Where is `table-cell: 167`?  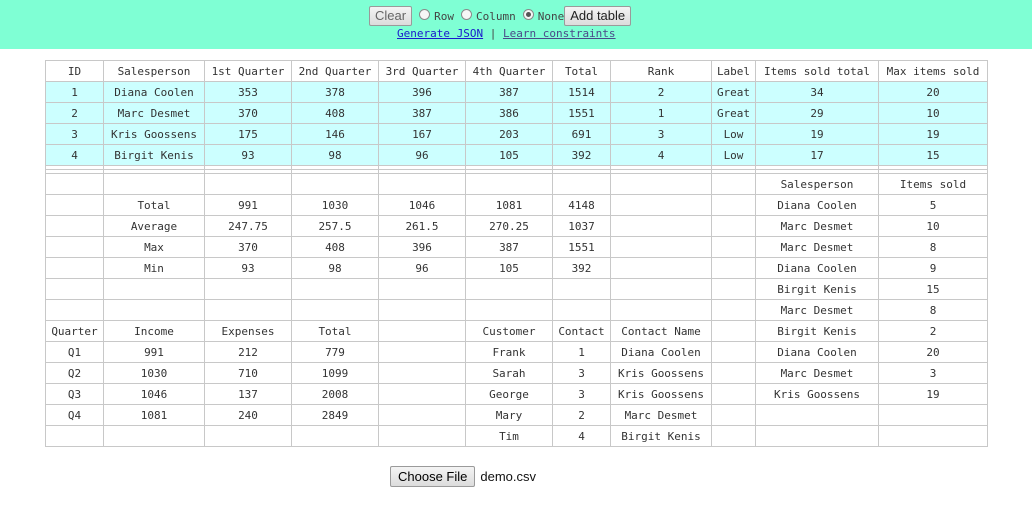
table-cell: 167 is located at coordinates (422, 134).